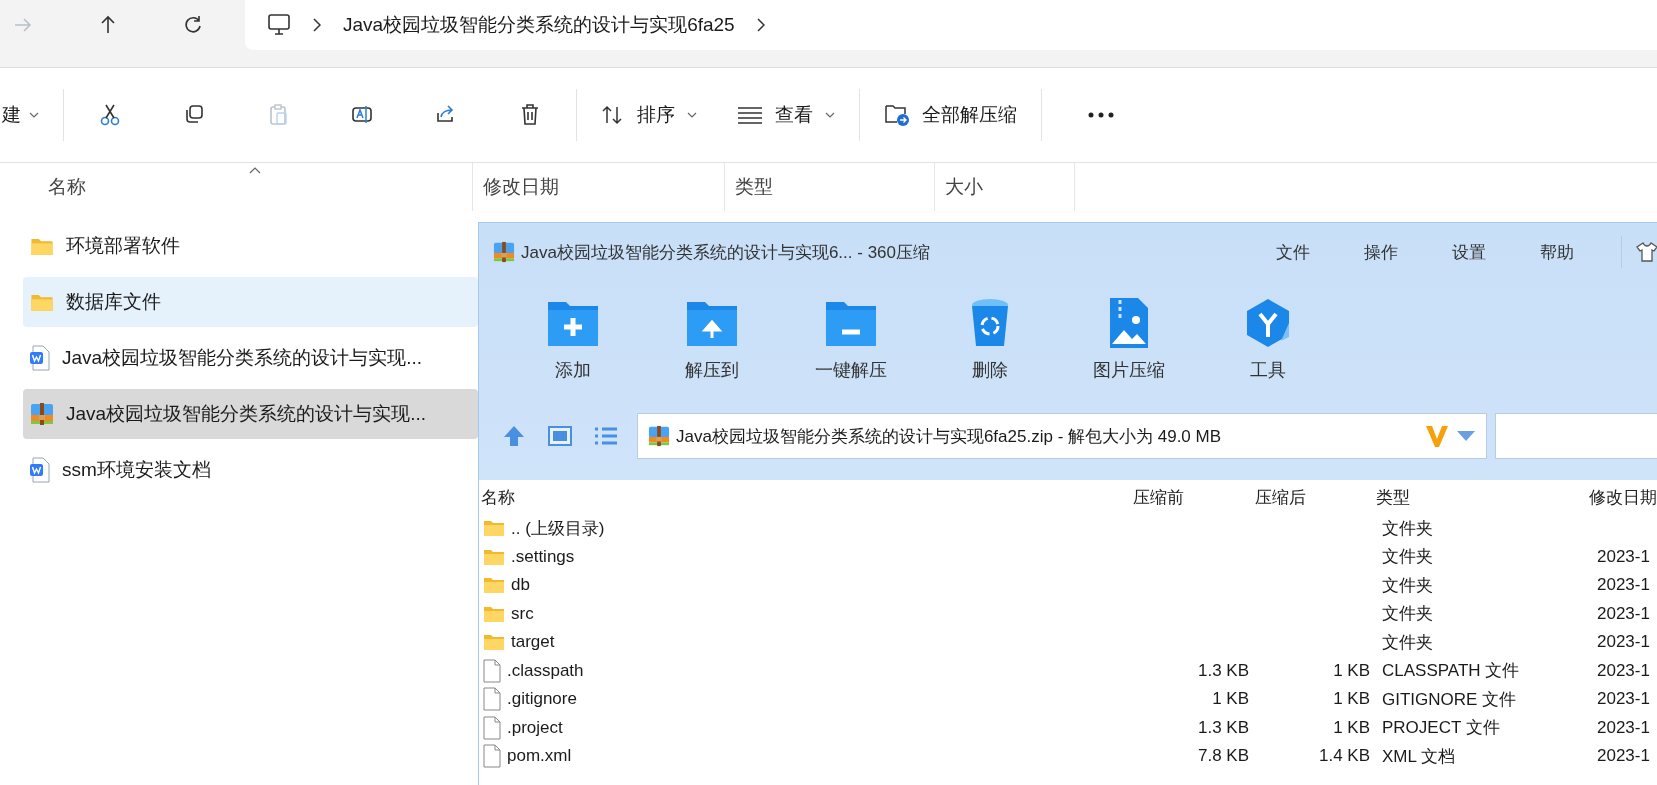 The width and height of the screenshot is (1657, 785). What do you see at coordinates (1437, 436) in the screenshot?
I see `v-logo-icon` at bounding box center [1437, 436].